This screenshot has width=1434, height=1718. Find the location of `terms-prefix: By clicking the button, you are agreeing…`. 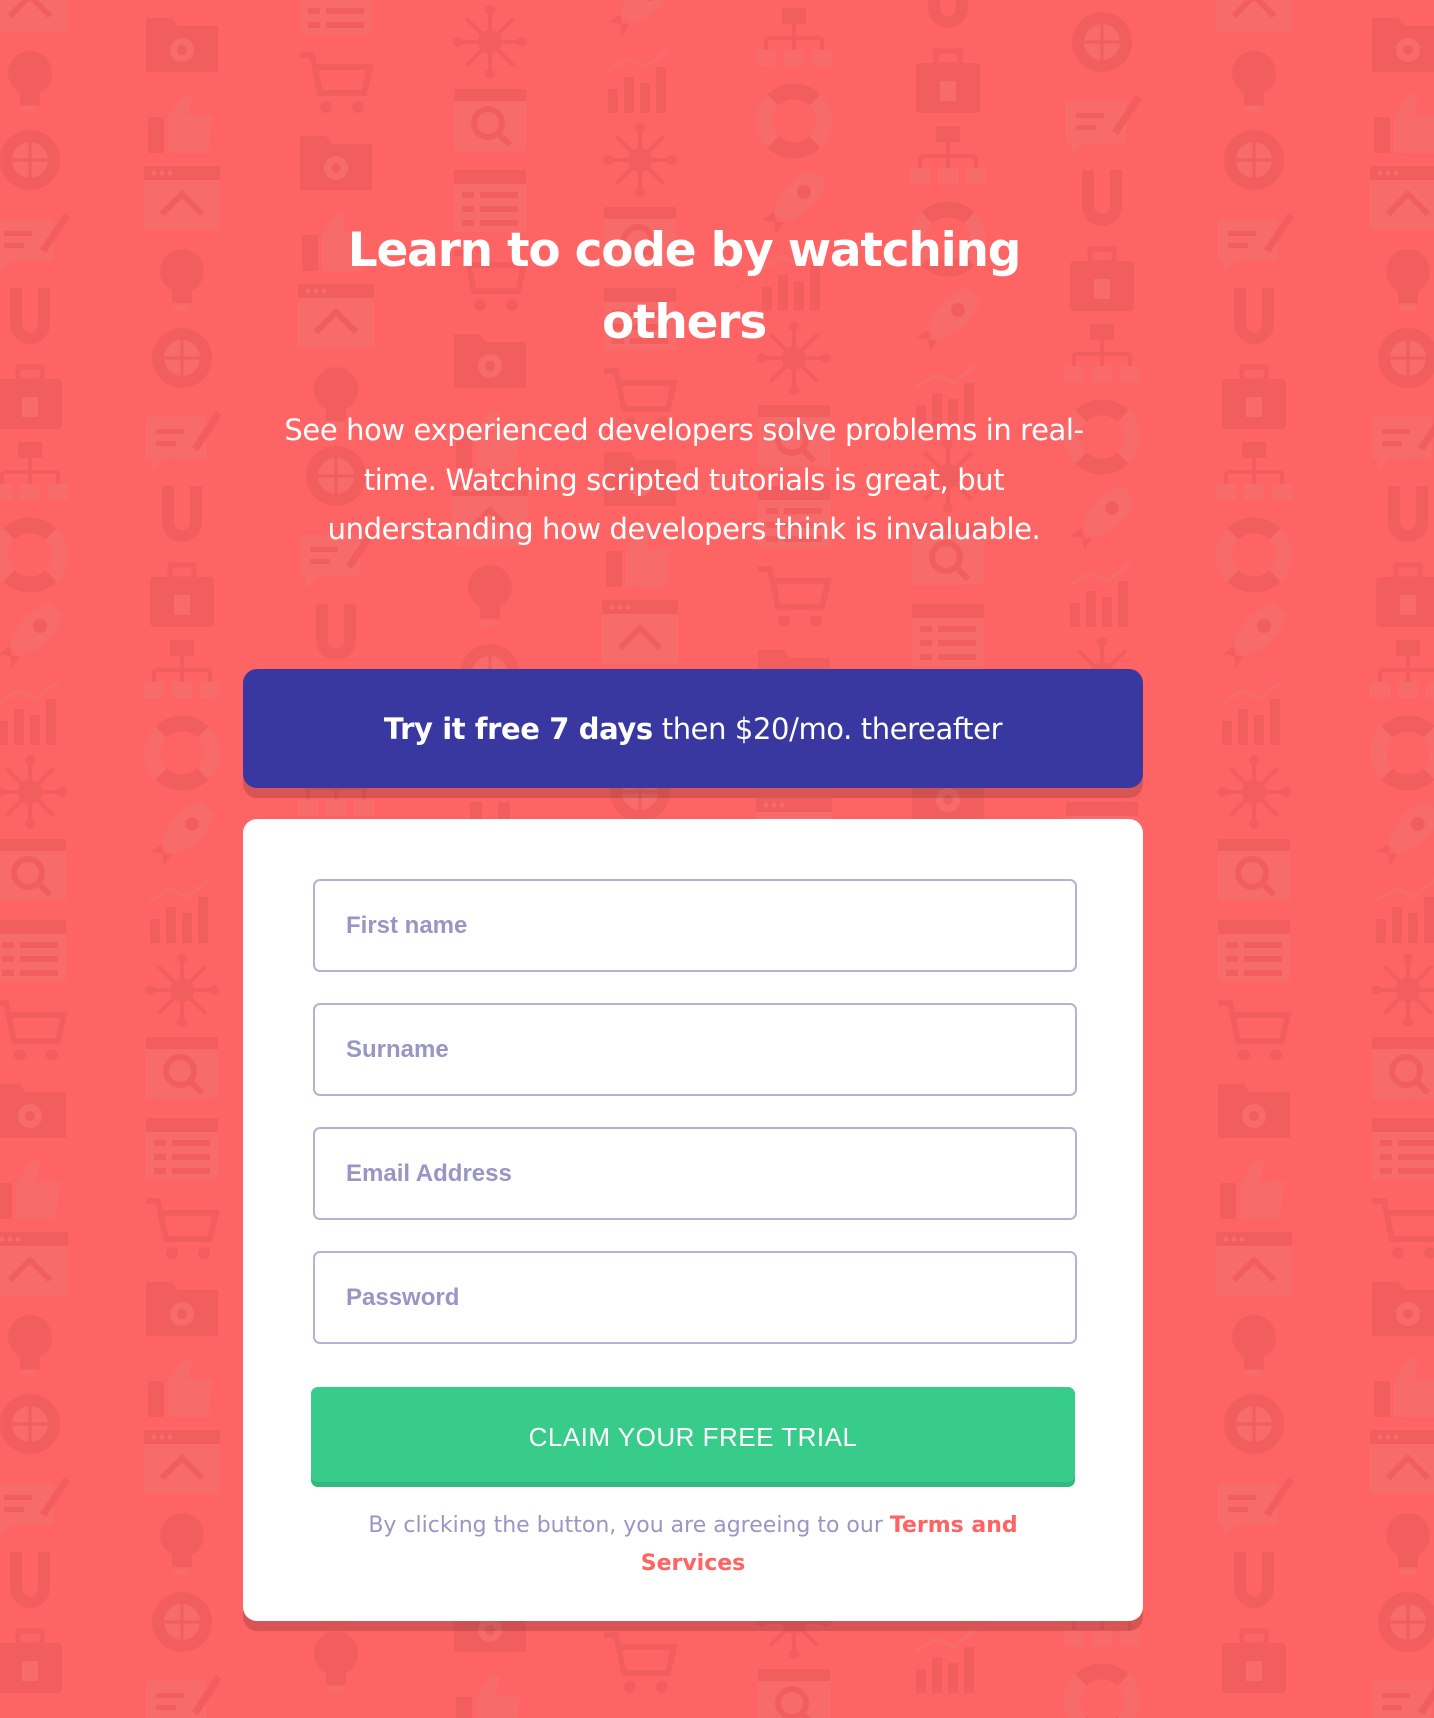

terms-prefix: By clicking the button, you are agreeing… is located at coordinates (625, 1525).